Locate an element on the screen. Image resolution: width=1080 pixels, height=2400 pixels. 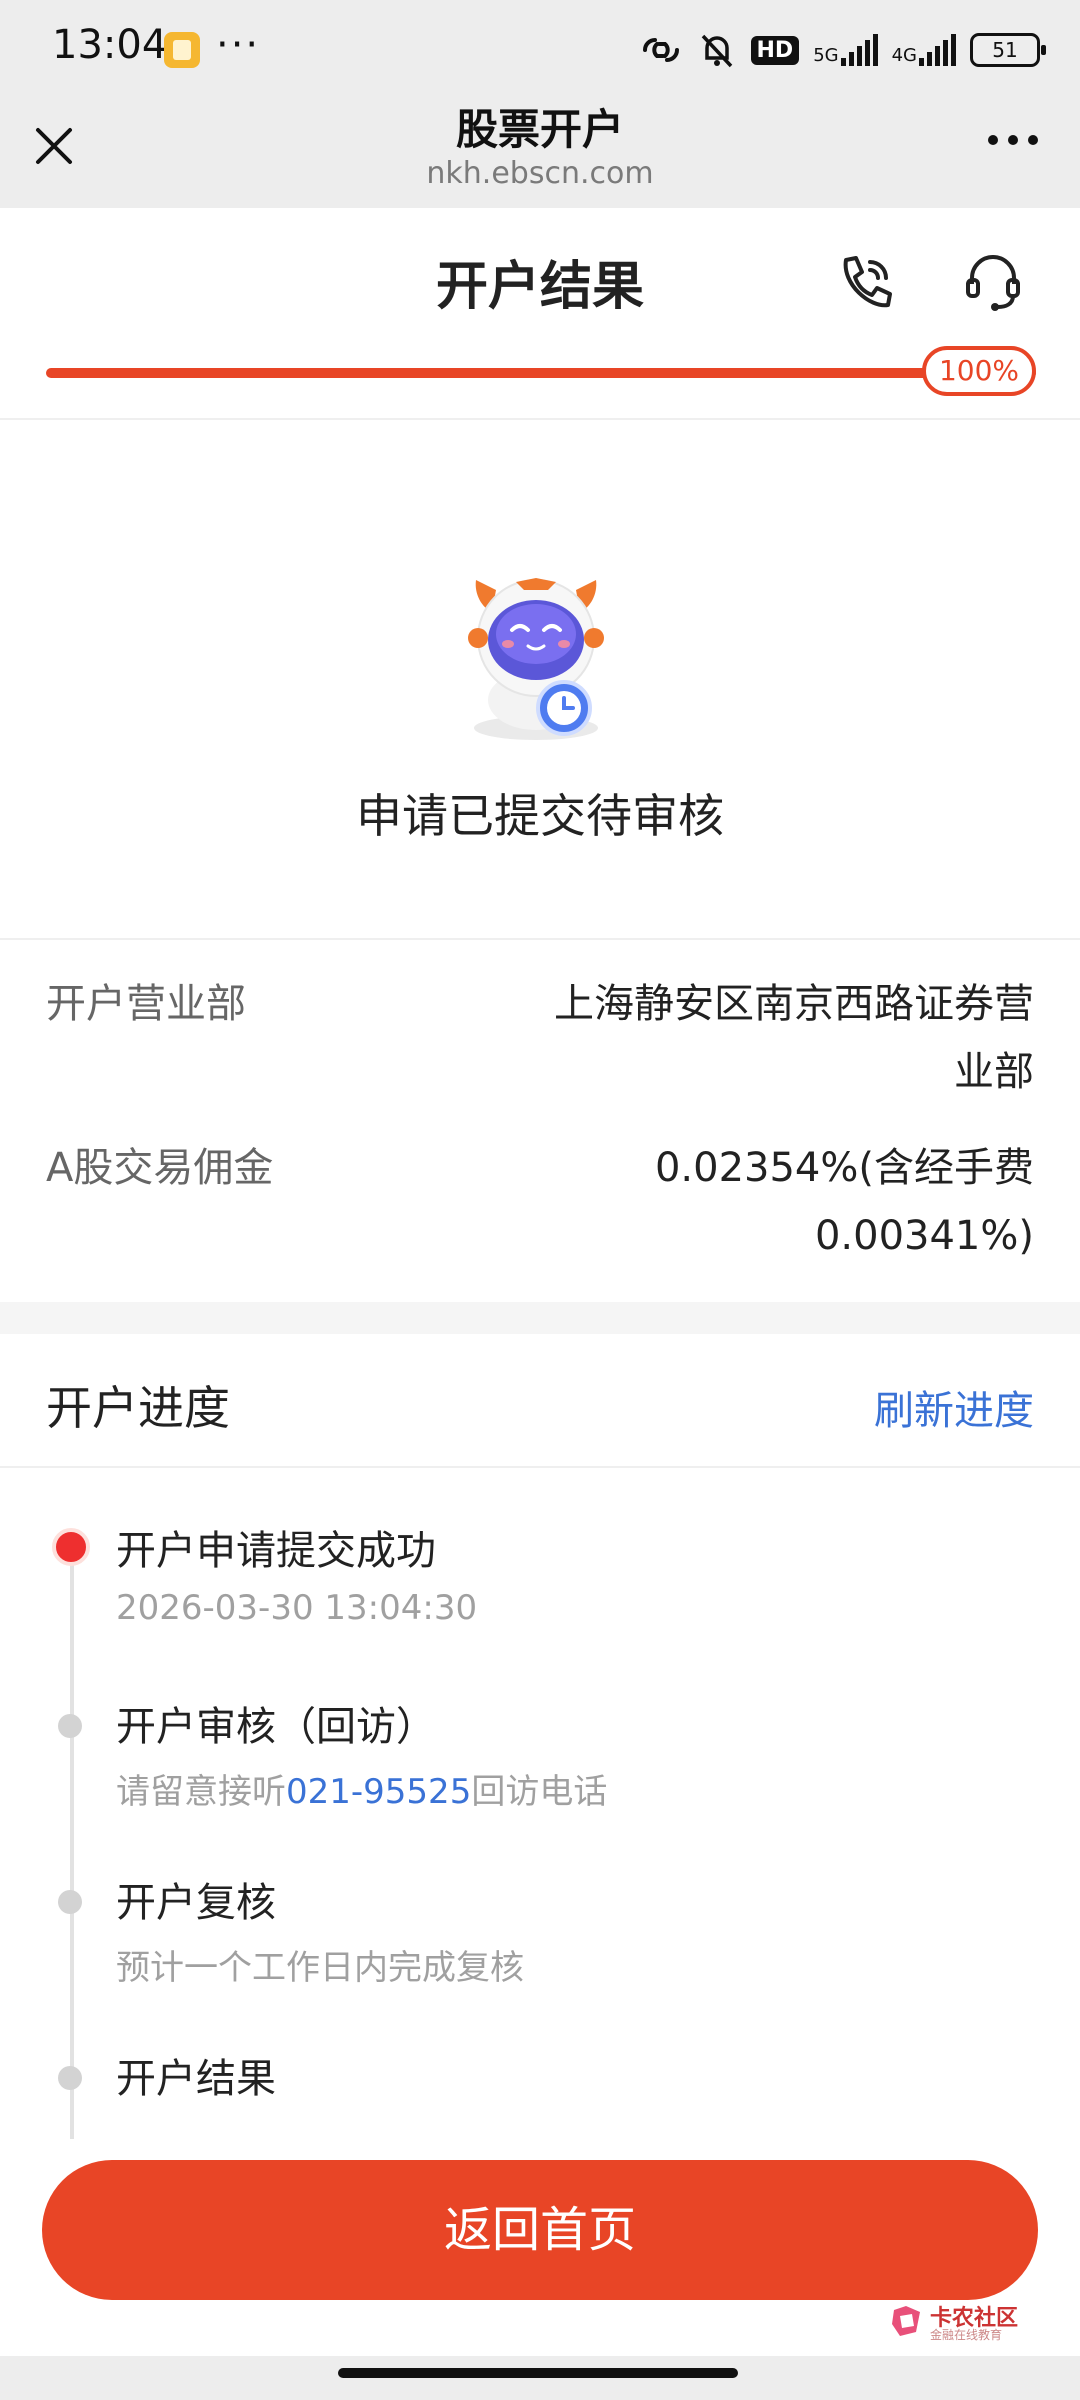
watermark-subtext: 金融在线教育 is located at coordinates (966, 2335).